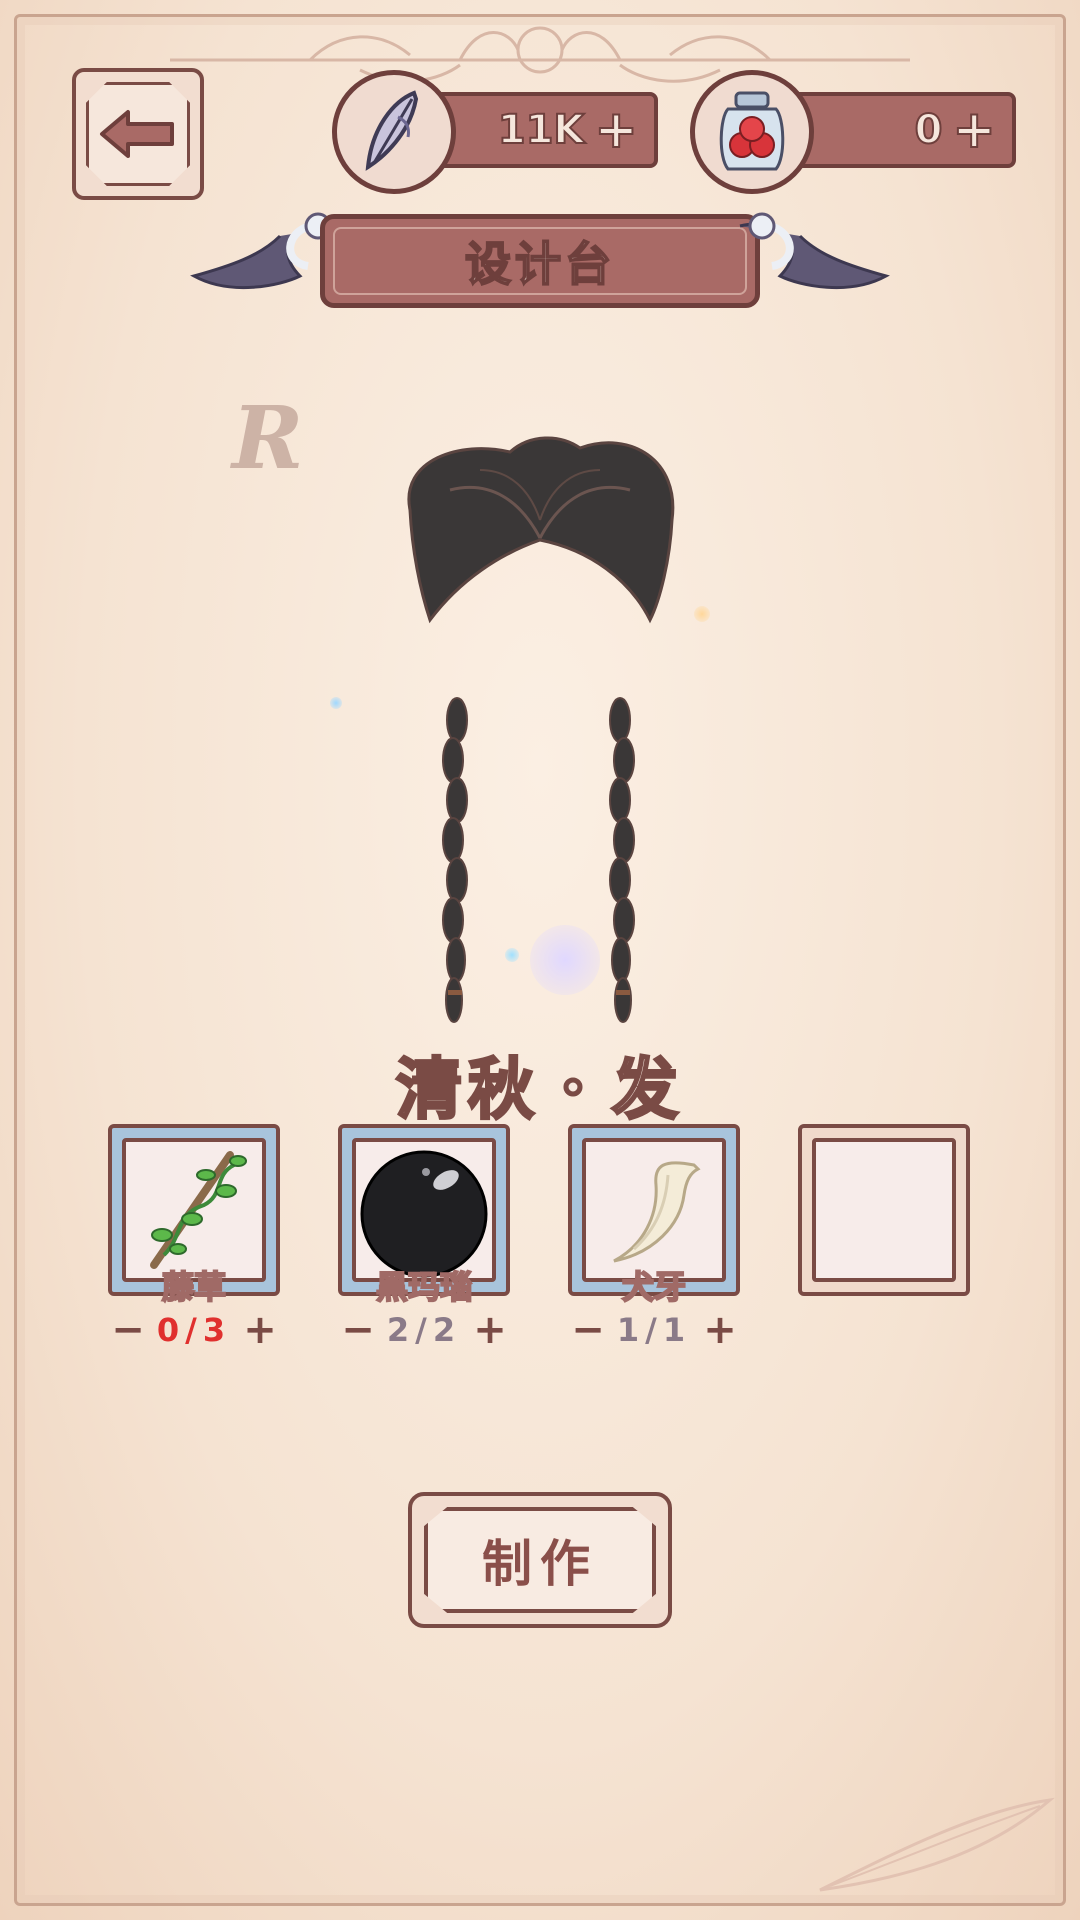  What do you see at coordinates (654, 1287) in the screenshot?
I see `material-name: 犬牙` at bounding box center [654, 1287].